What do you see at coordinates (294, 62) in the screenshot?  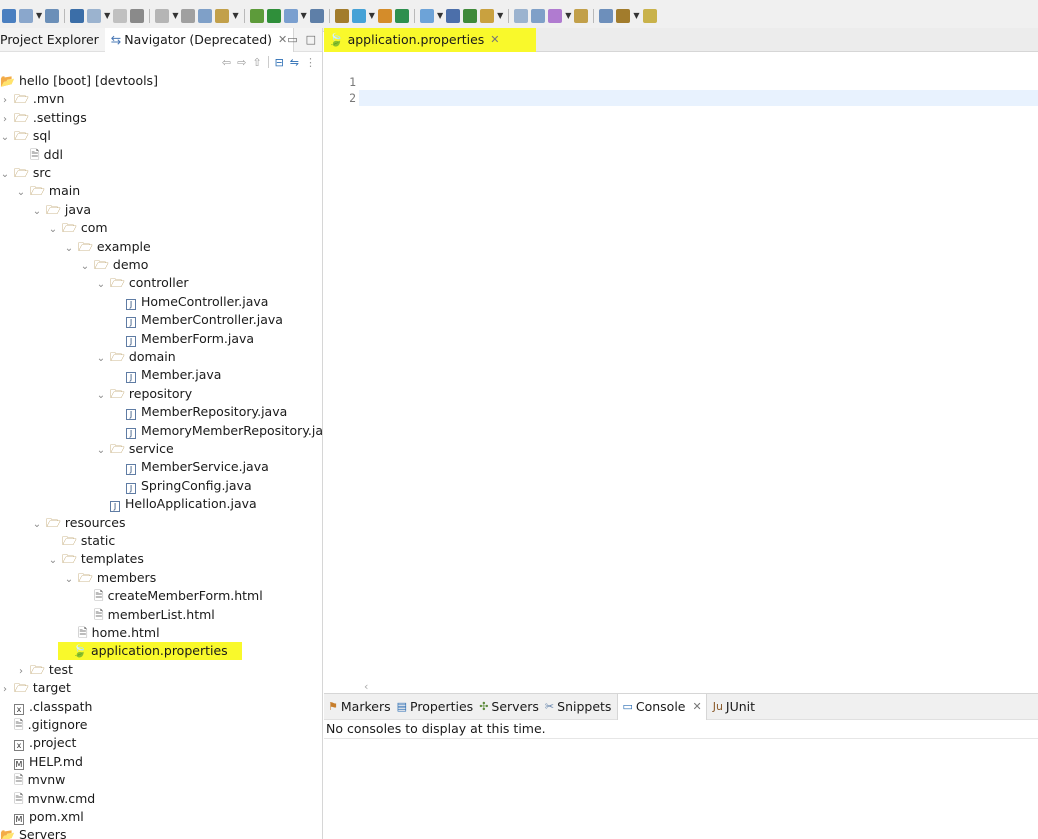 I see `link-with-editor-icon: ⇋` at bounding box center [294, 62].